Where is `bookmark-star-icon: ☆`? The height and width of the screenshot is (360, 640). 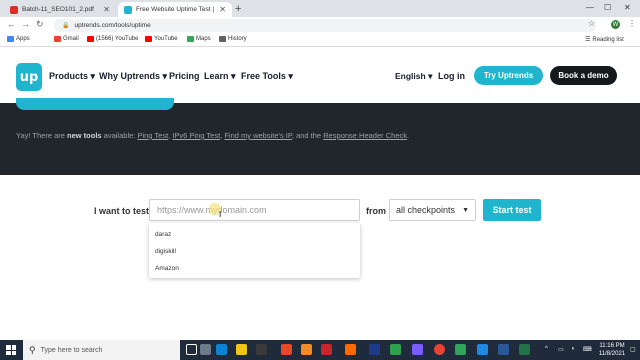
bookmark-star-icon: ☆ is located at coordinates (591, 23).